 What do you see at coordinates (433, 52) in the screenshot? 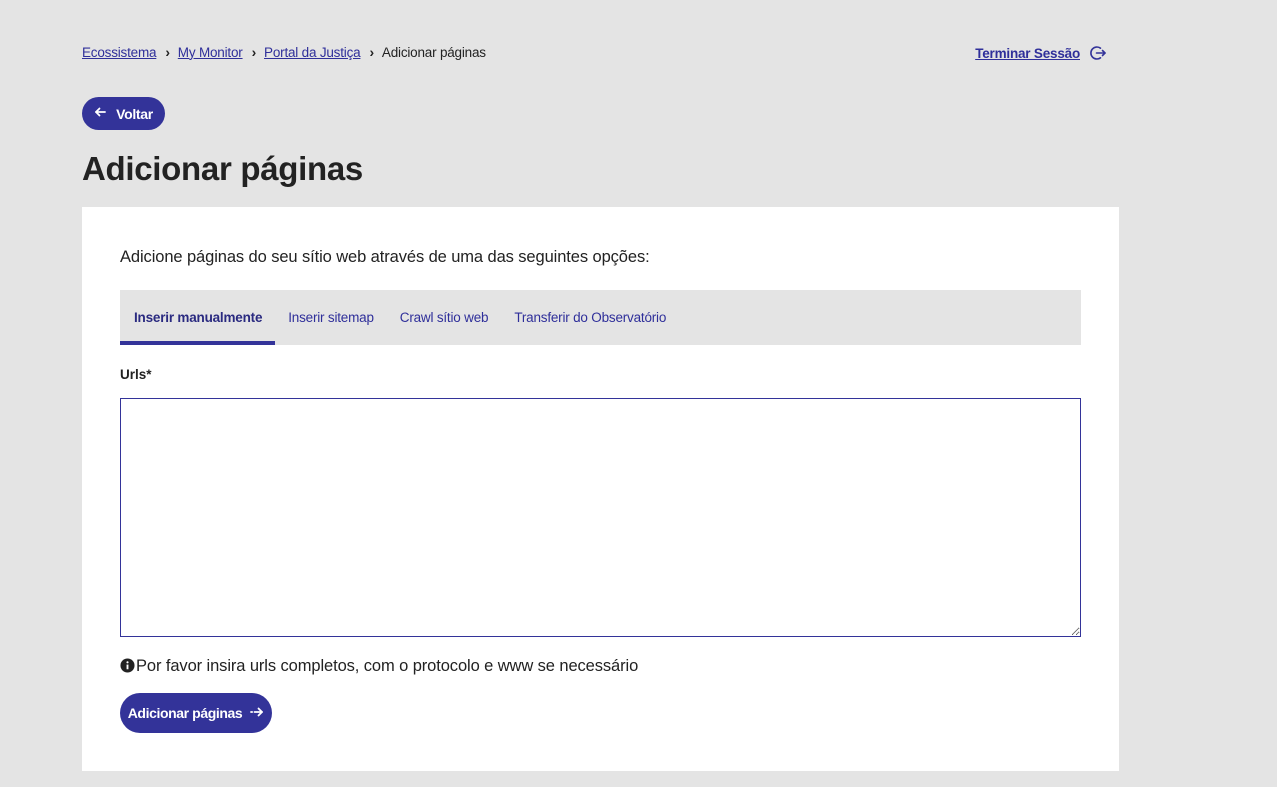
I see `breadcrumb-current: Adicionar páginas` at bounding box center [433, 52].